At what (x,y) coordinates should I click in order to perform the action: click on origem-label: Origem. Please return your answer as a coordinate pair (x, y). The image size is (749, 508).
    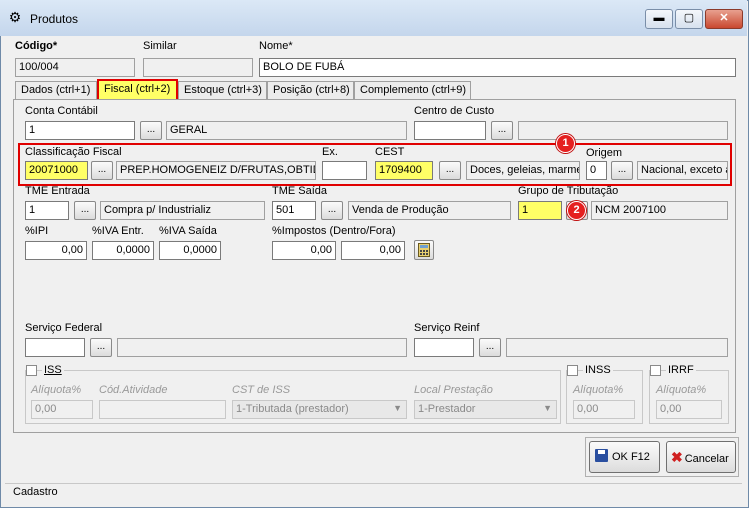
    Looking at the image, I should click on (604, 153).